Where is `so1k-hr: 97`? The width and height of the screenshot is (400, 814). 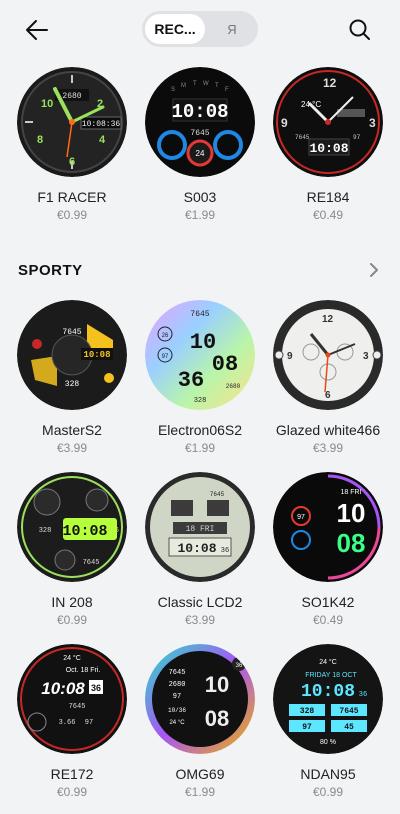 so1k-hr: 97 is located at coordinates (301, 517).